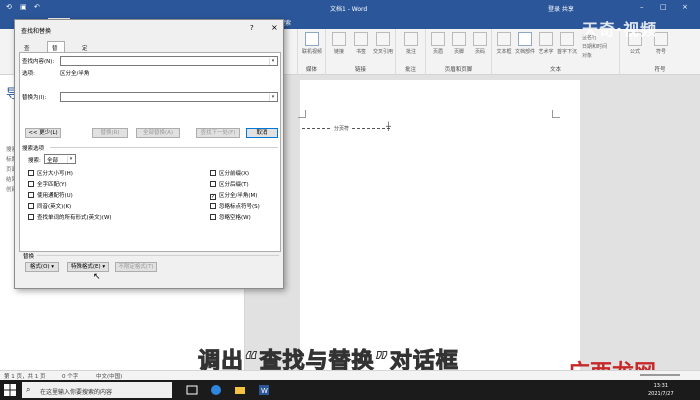 This screenshot has height=400, width=700. Describe the element at coordinates (555, 70) in the screenshot. I see `group-label-text: 文本` at that location.